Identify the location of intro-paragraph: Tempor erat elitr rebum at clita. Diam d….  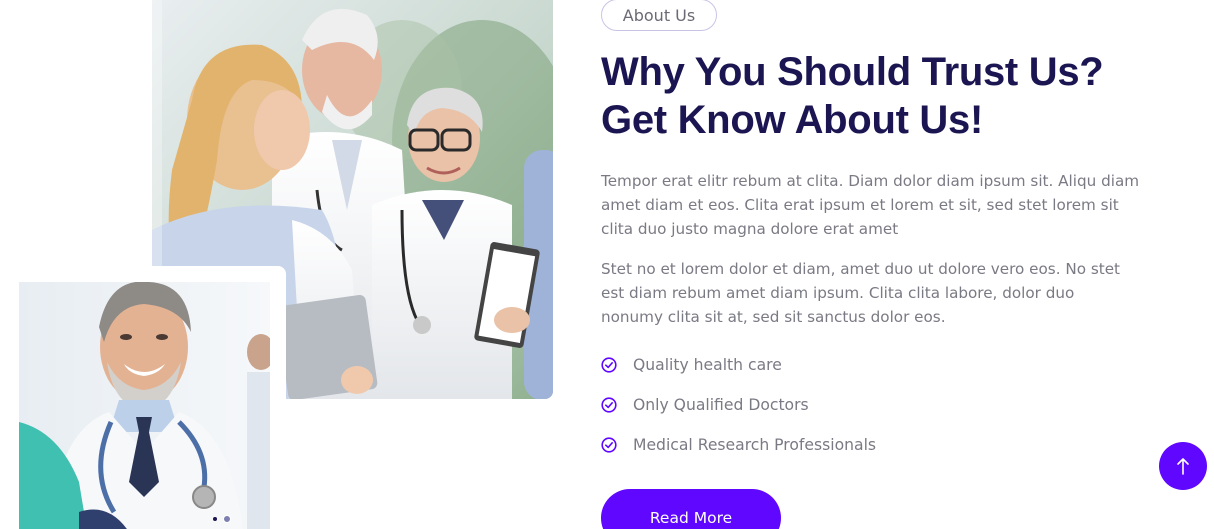
(870, 205).